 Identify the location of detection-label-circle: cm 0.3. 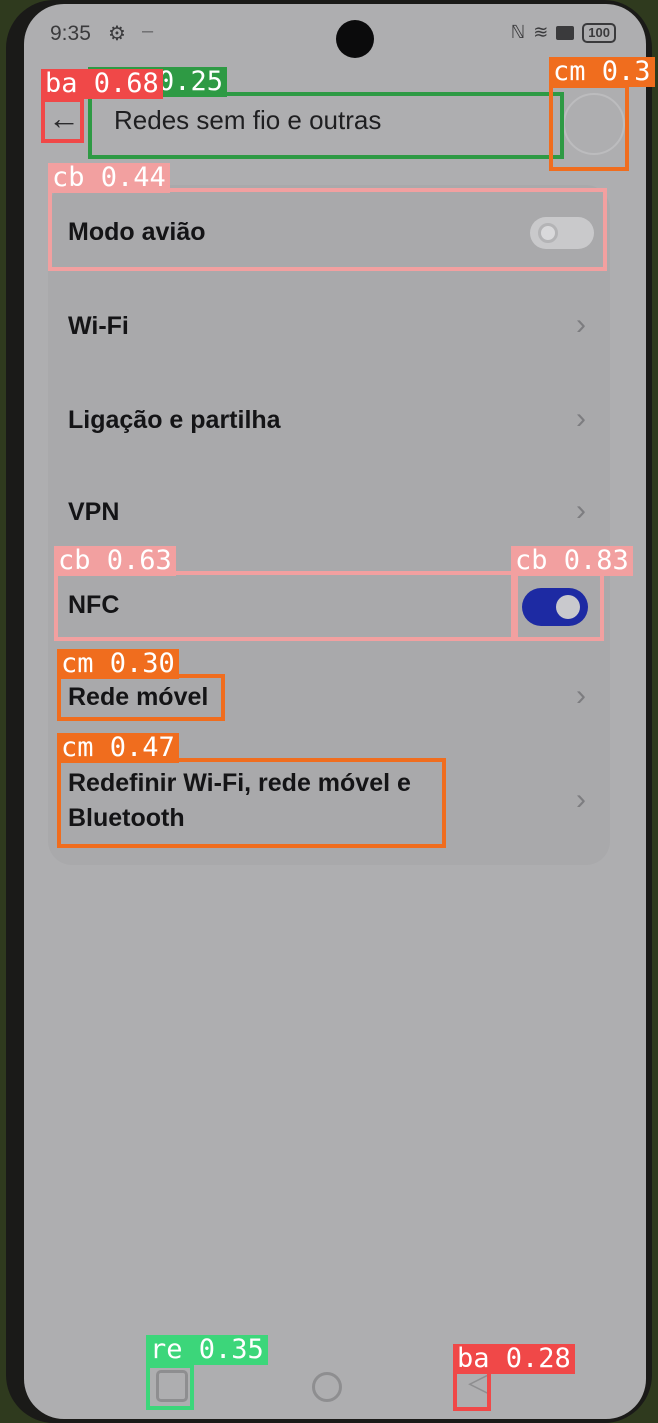
(602, 72).